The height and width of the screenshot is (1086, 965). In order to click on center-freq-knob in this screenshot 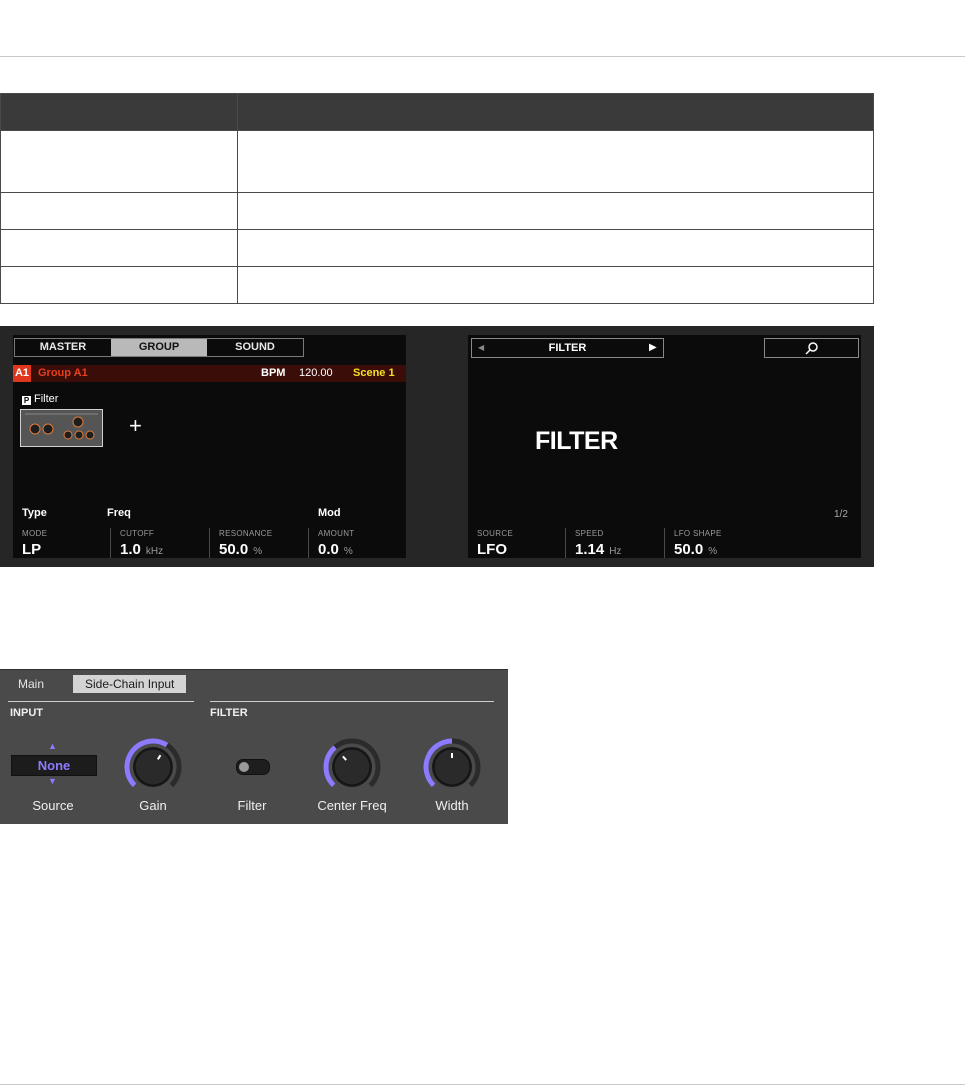, I will do `click(352, 769)`.